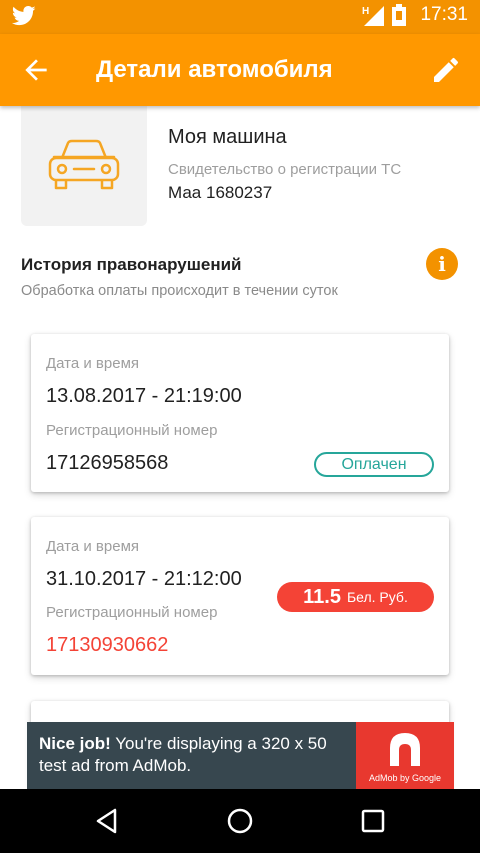  I want to click on status-time: 17:31, so click(444, 14).